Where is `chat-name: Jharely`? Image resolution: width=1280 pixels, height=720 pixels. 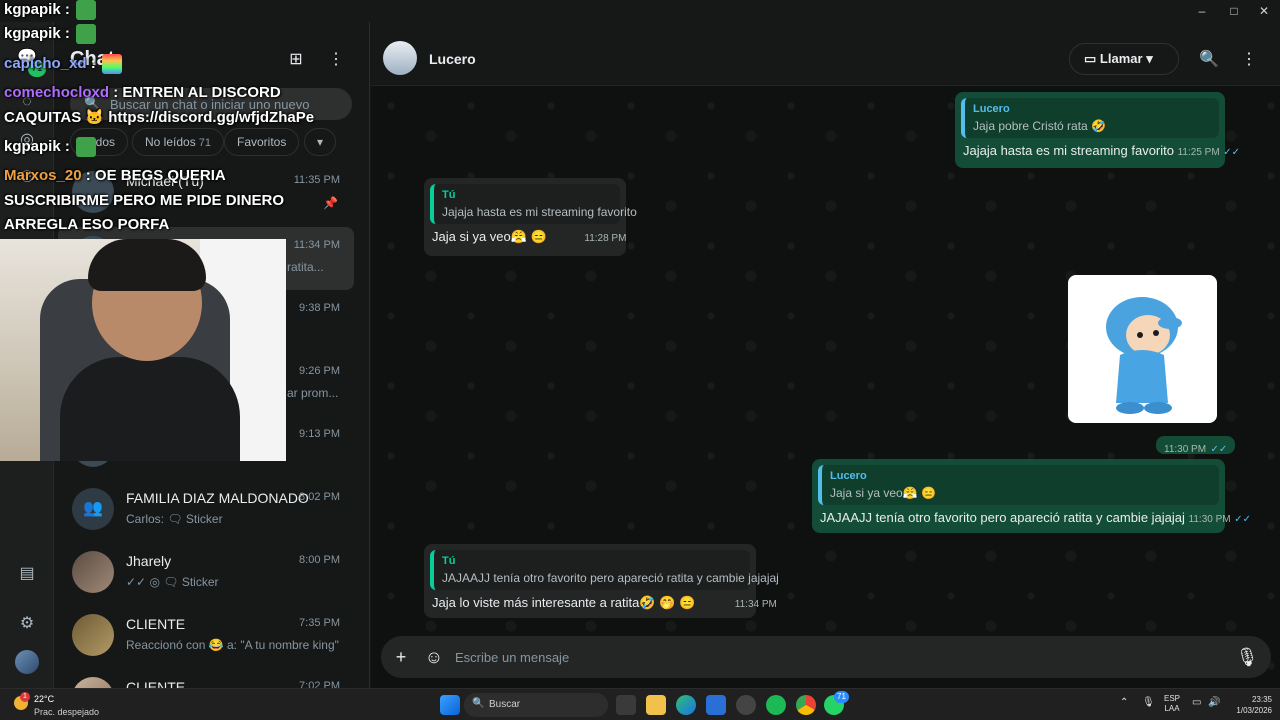
chat-name: Jharely is located at coordinates (149, 561).